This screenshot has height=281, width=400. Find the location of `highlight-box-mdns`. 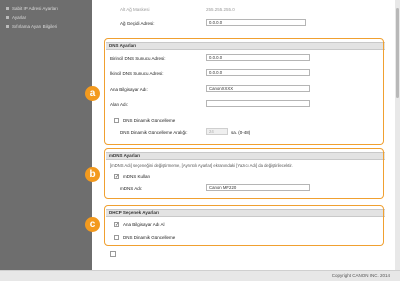

highlight-box-mdns is located at coordinates (244, 173).